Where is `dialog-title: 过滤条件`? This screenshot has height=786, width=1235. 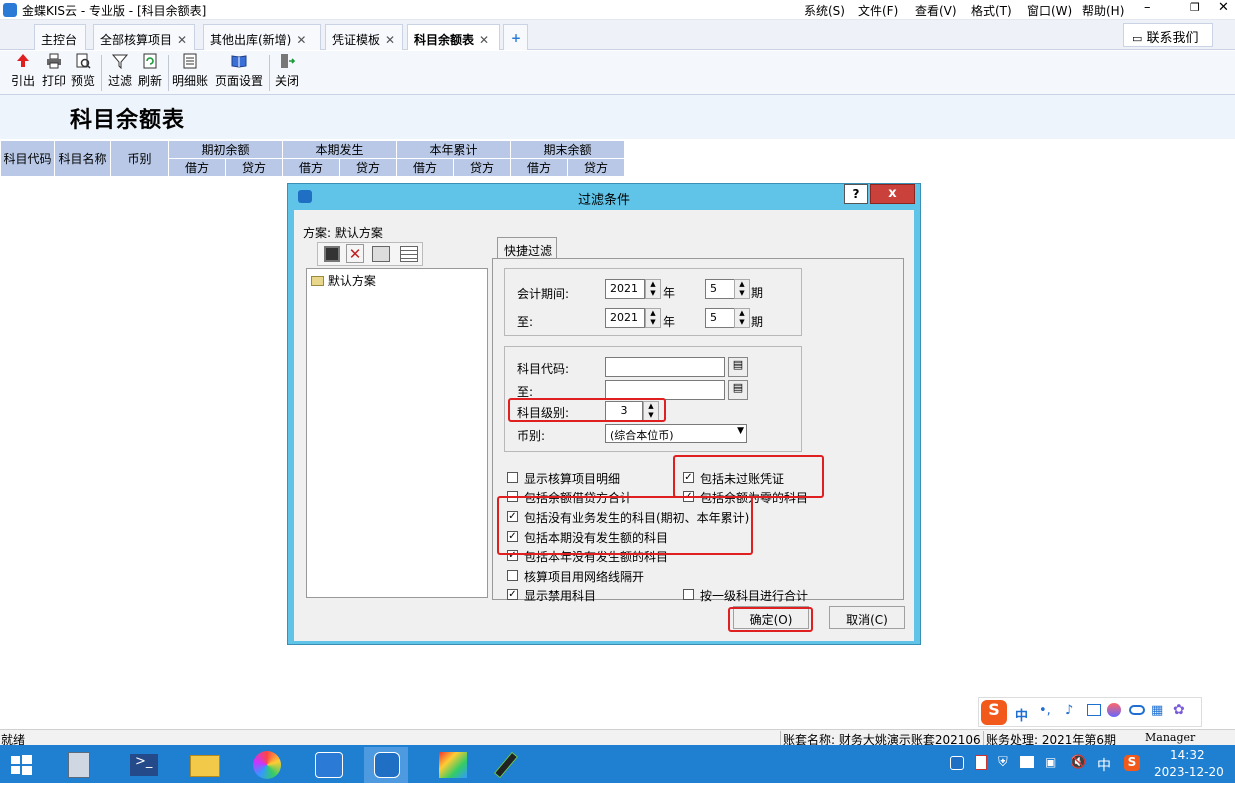 dialog-title: 过滤条件 is located at coordinates (603, 200).